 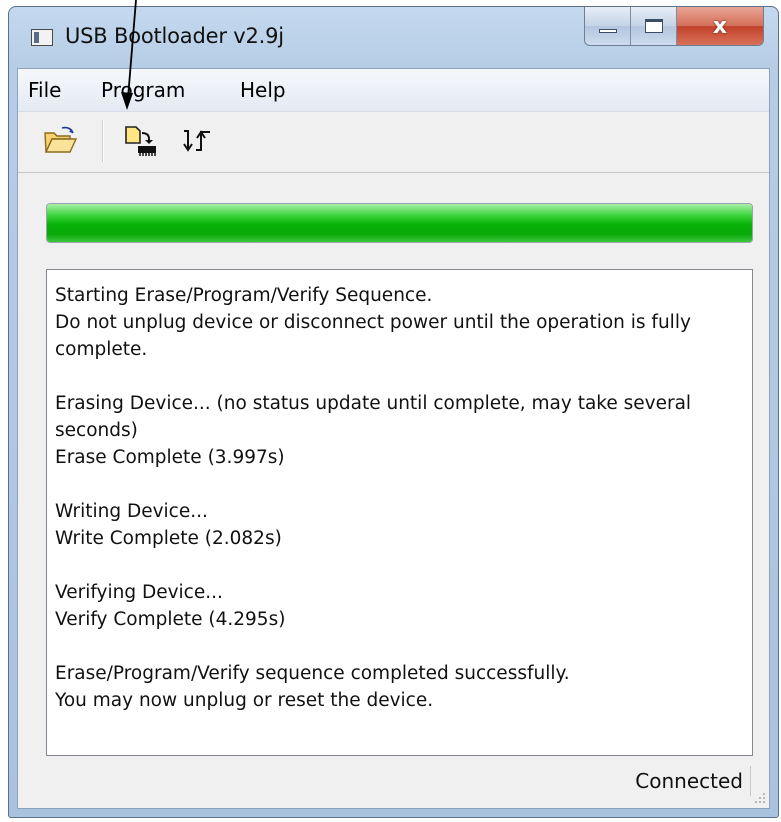 What do you see at coordinates (42, 37) in the screenshot?
I see `app-icon` at bounding box center [42, 37].